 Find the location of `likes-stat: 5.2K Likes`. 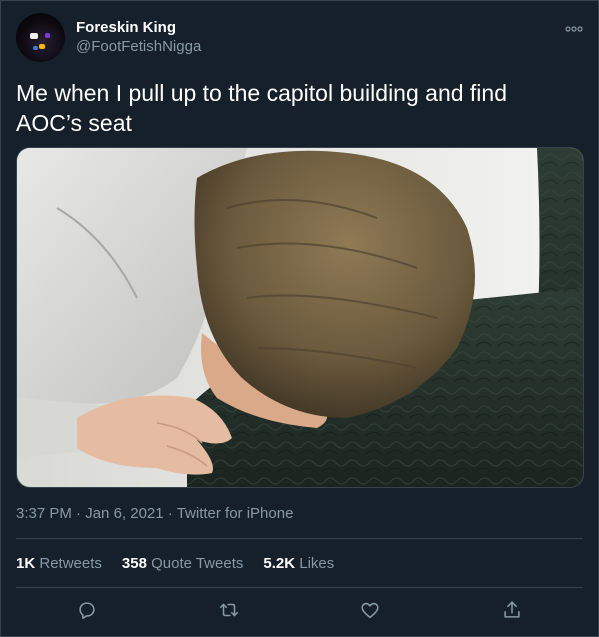

likes-stat: 5.2K Likes is located at coordinates (298, 563).